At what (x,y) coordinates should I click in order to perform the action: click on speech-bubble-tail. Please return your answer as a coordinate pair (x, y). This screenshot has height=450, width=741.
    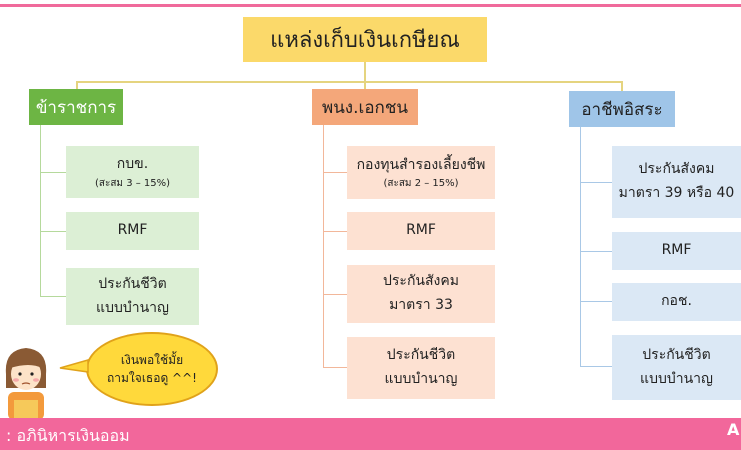
    Looking at the image, I should click on (74, 366).